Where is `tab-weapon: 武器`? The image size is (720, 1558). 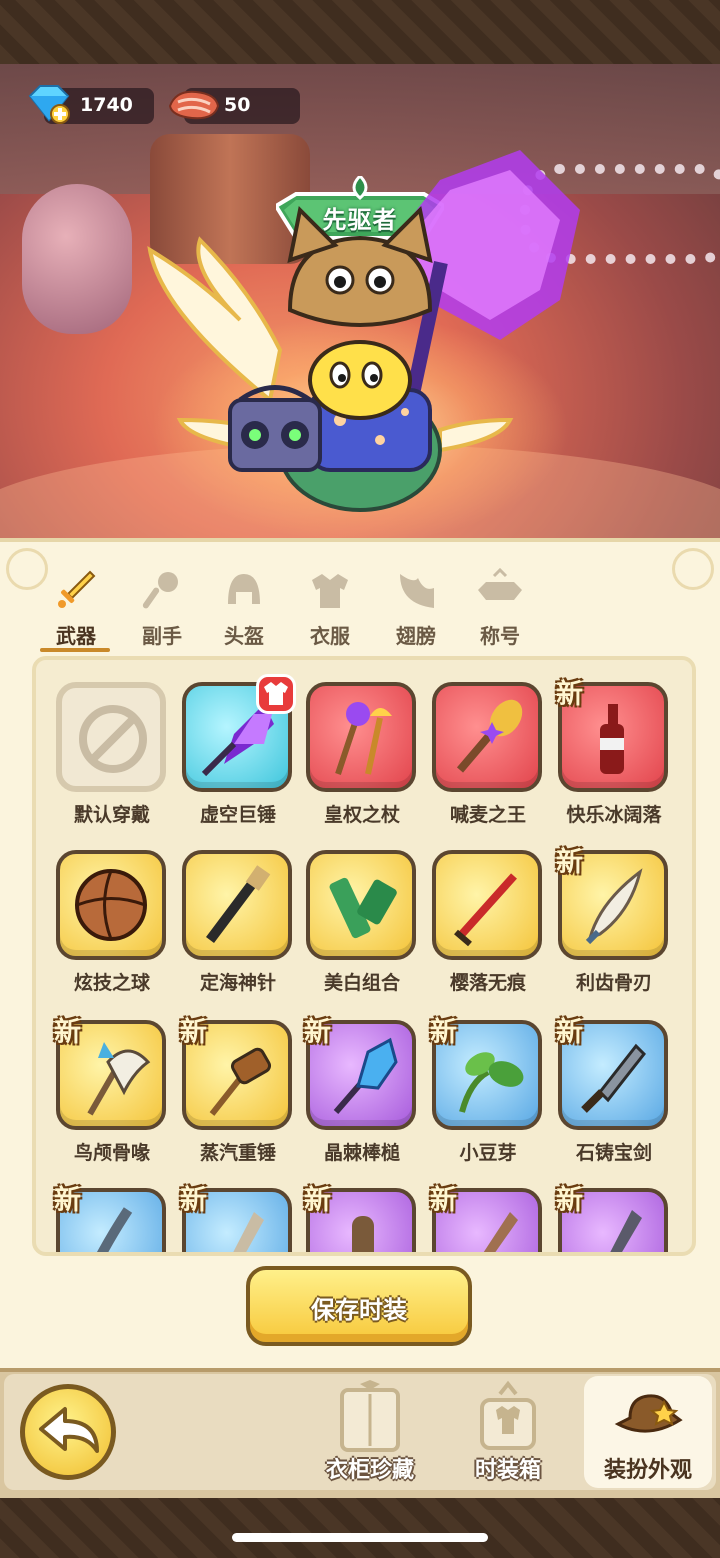
tab-weapon: 武器 is located at coordinates (76, 608).